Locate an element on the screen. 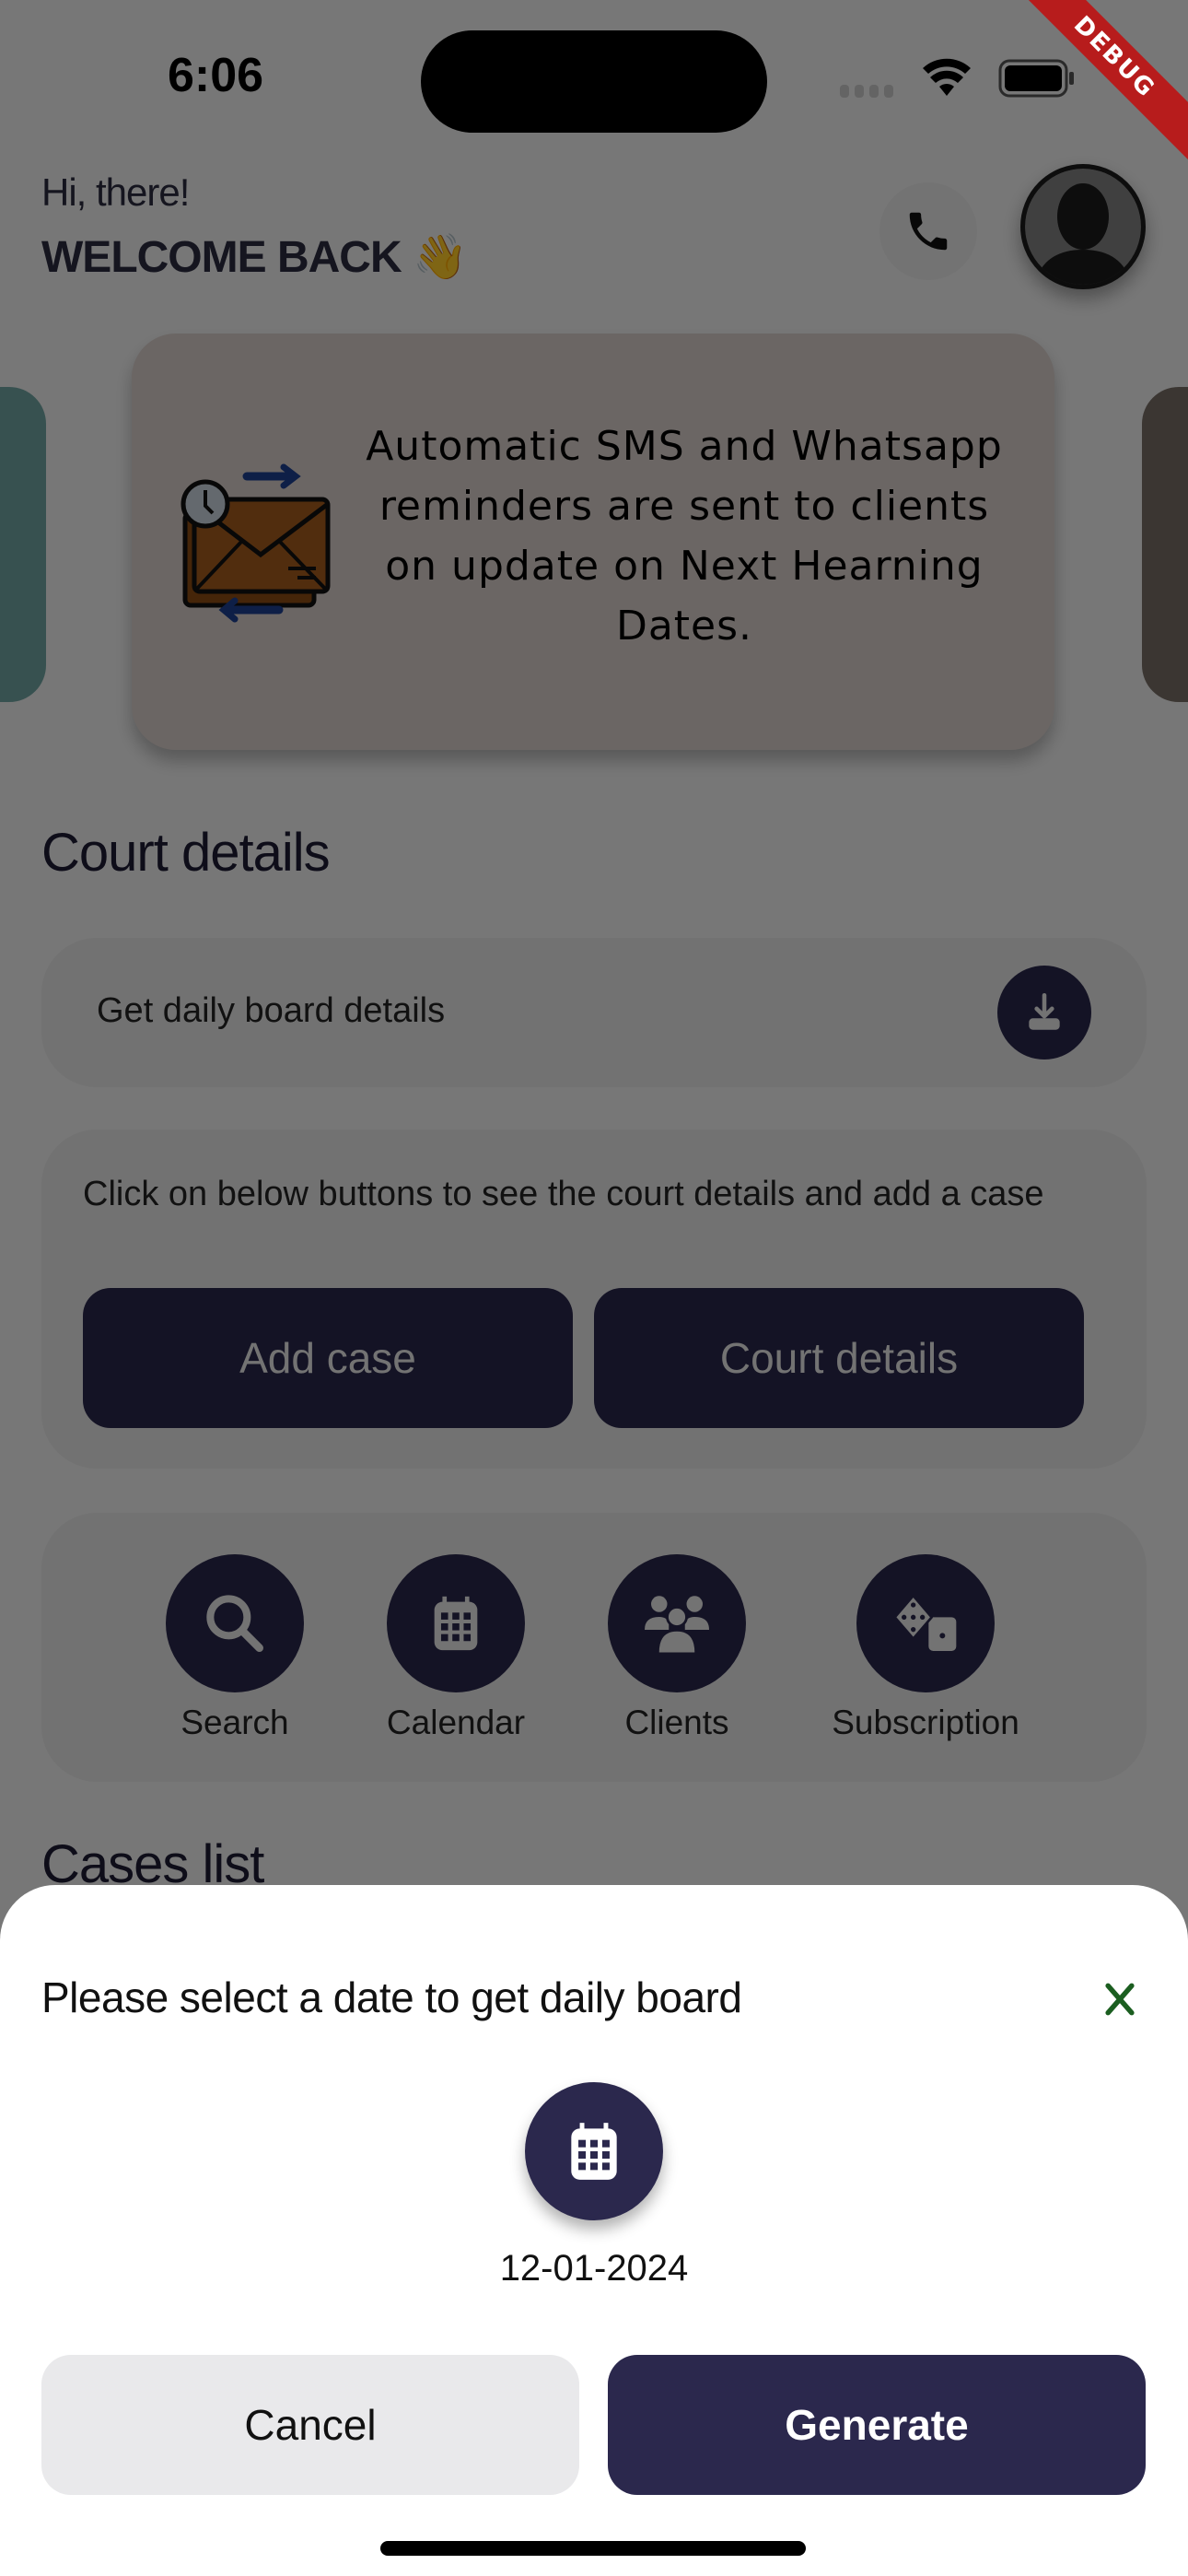 Image resolution: width=1188 pixels, height=2576 pixels. calendar-icon is located at coordinates (594, 2151).